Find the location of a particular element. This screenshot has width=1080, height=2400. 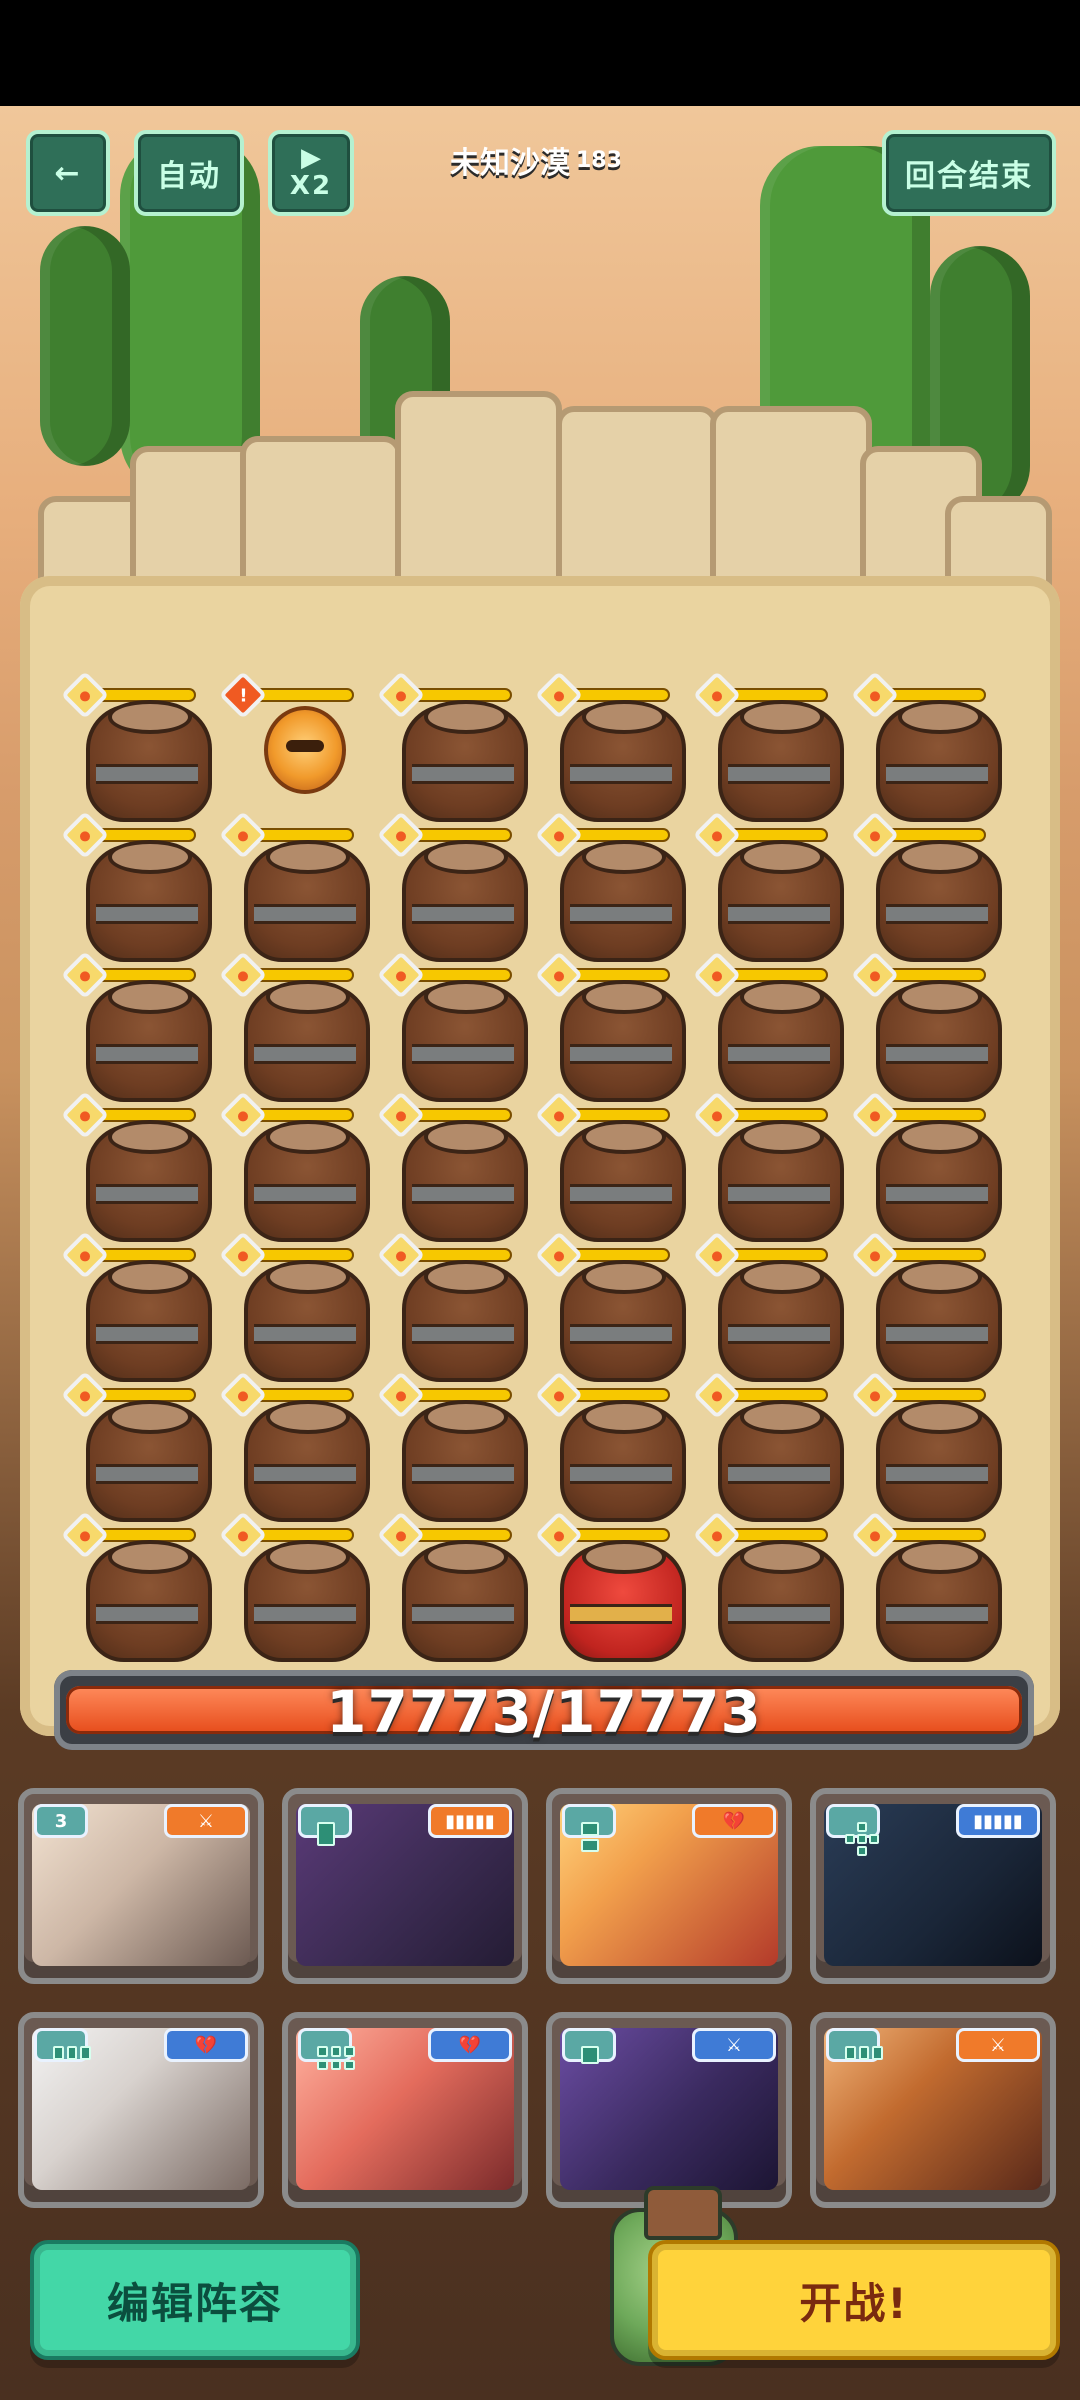

speed-button: ▶ X2 is located at coordinates (311, 173).